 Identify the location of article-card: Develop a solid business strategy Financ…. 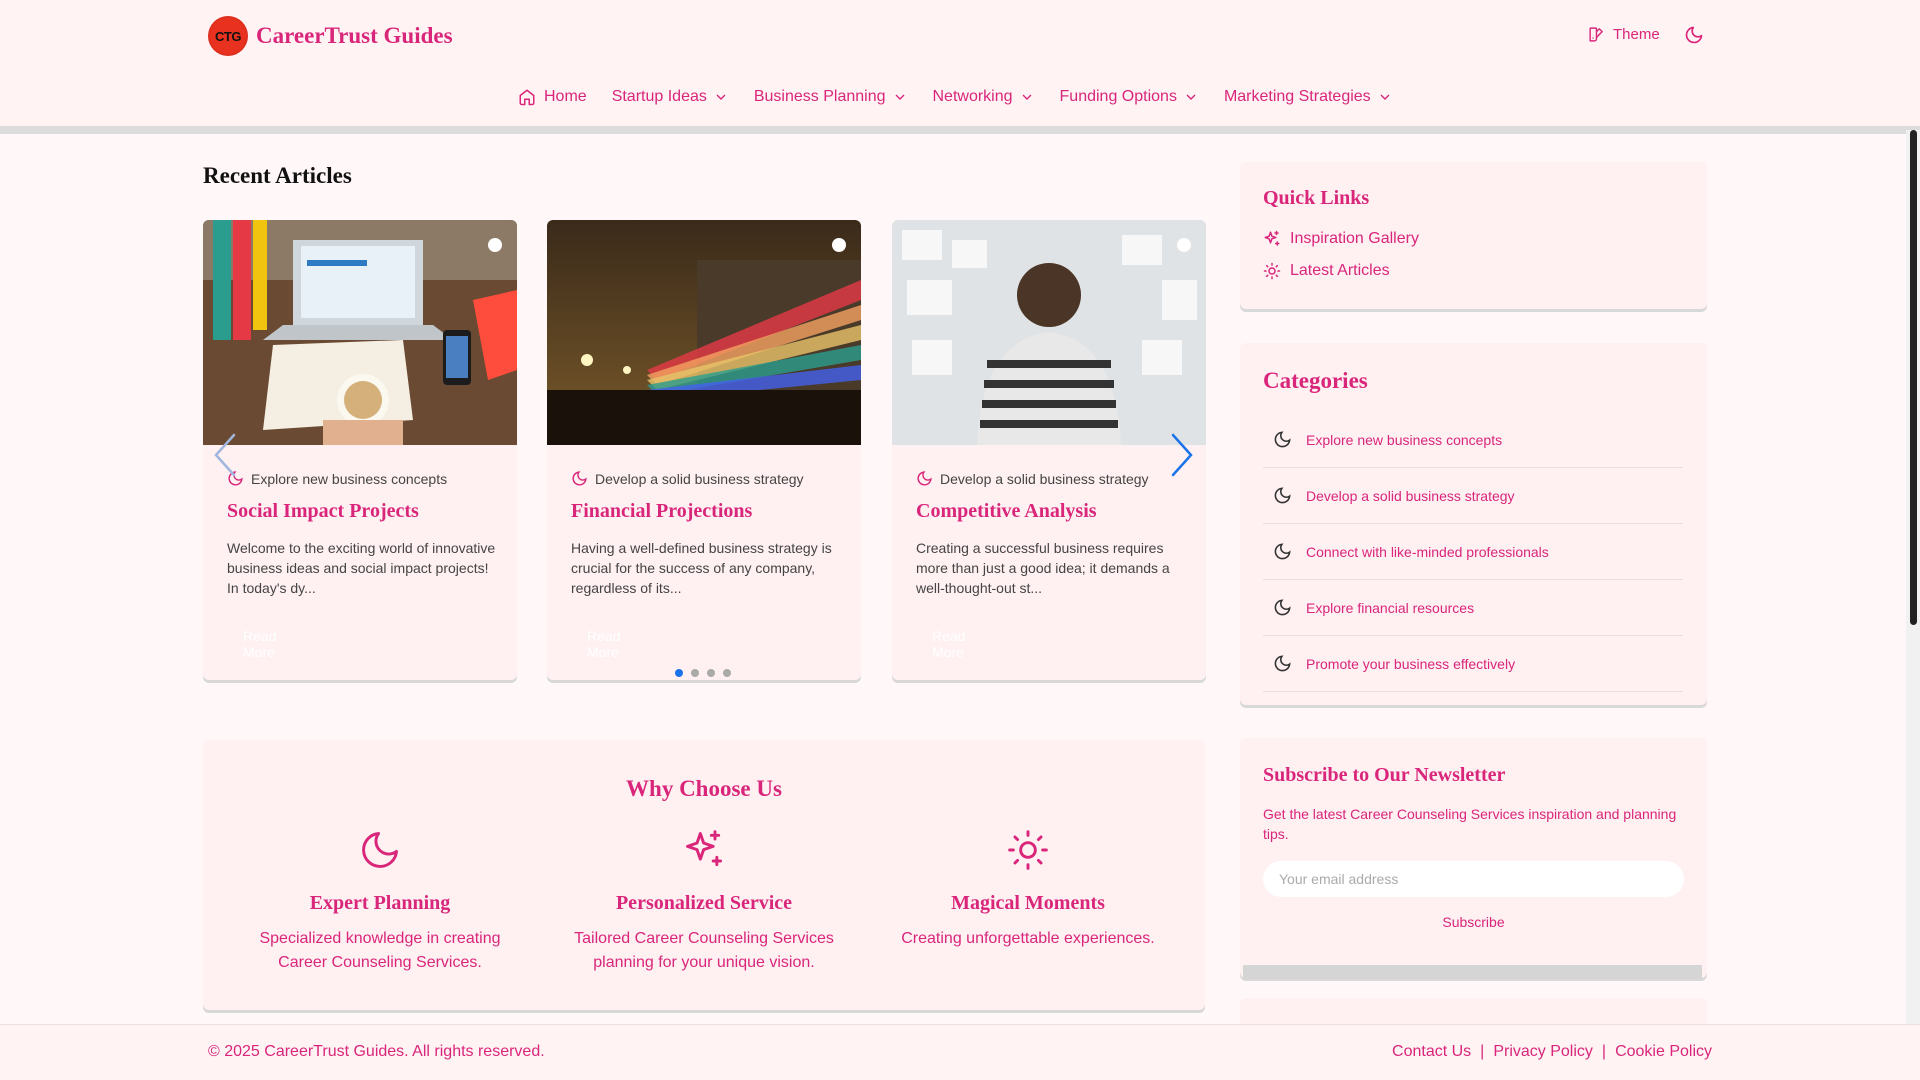
(704, 450).